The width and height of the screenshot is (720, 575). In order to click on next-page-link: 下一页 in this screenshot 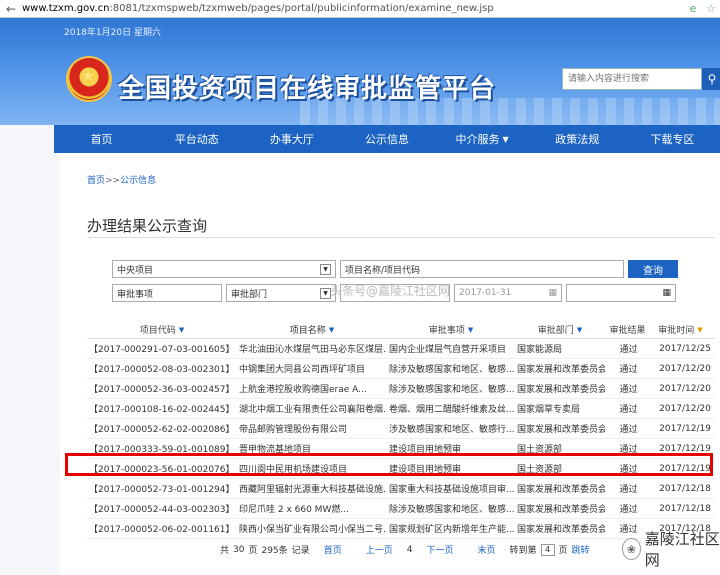, I will do `click(439, 549)`.